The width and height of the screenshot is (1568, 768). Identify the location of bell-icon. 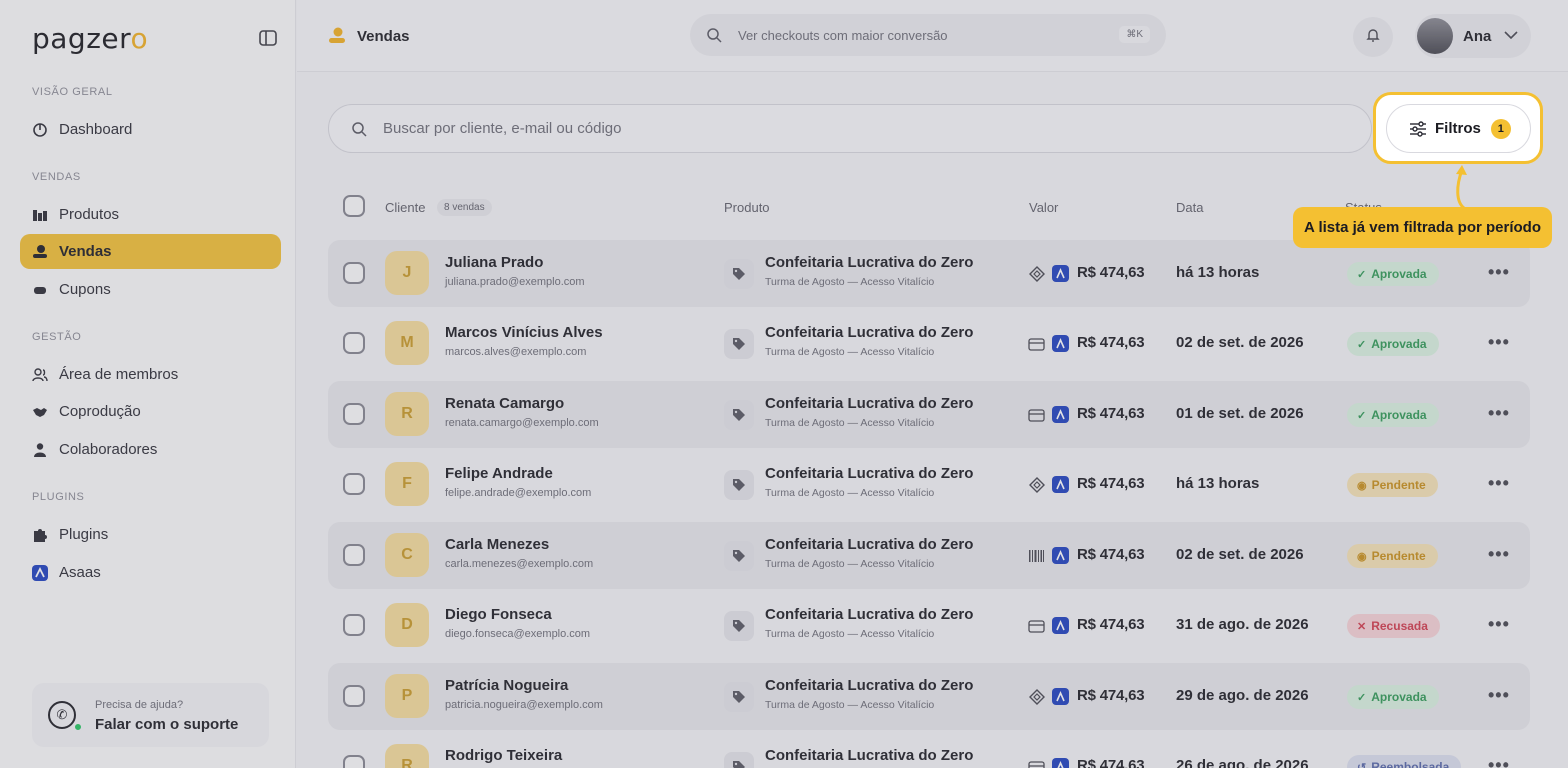
(1373, 37).